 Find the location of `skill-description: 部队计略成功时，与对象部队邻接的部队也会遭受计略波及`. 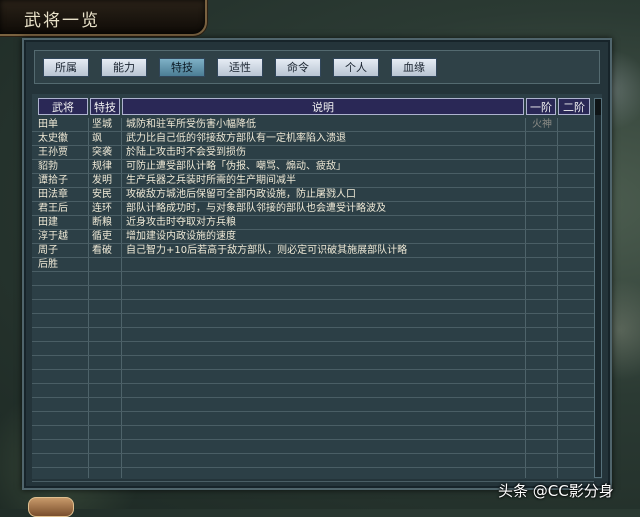

skill-description: 部队计略成功时，与对象部队邻接的部队也会遭受计略波及 is located at coordinates (256, 208).